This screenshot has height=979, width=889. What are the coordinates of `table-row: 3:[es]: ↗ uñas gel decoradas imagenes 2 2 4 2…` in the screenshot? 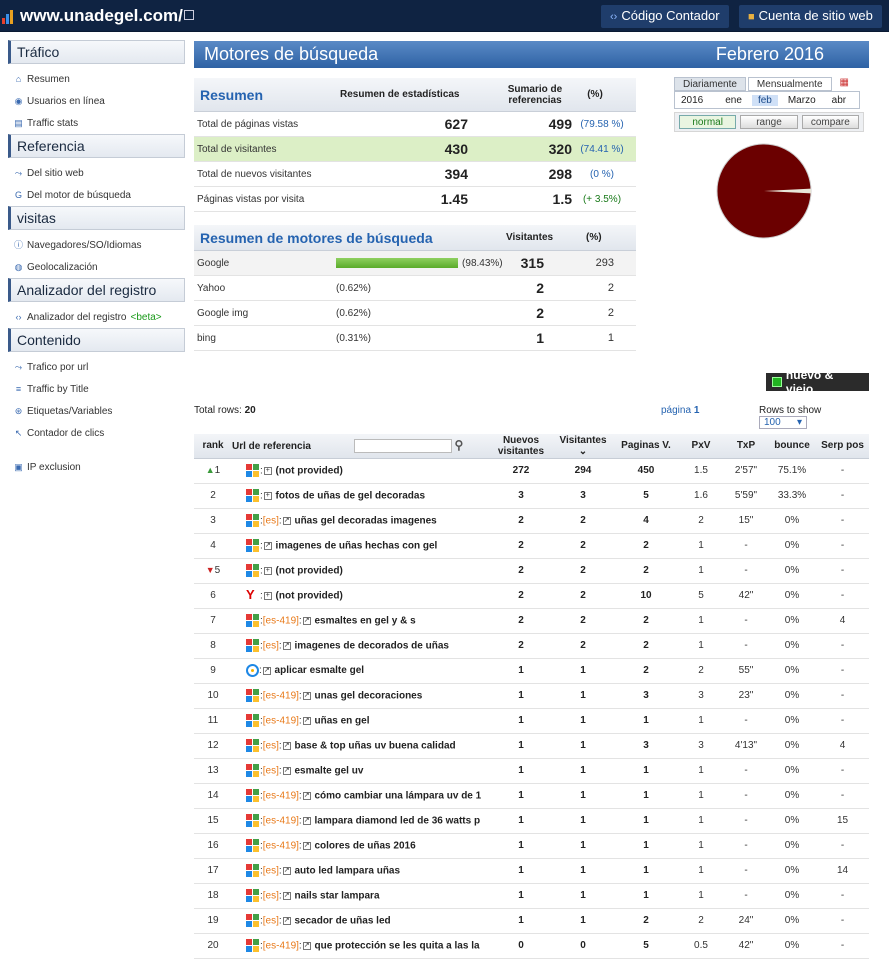 It's located at (531, 521).